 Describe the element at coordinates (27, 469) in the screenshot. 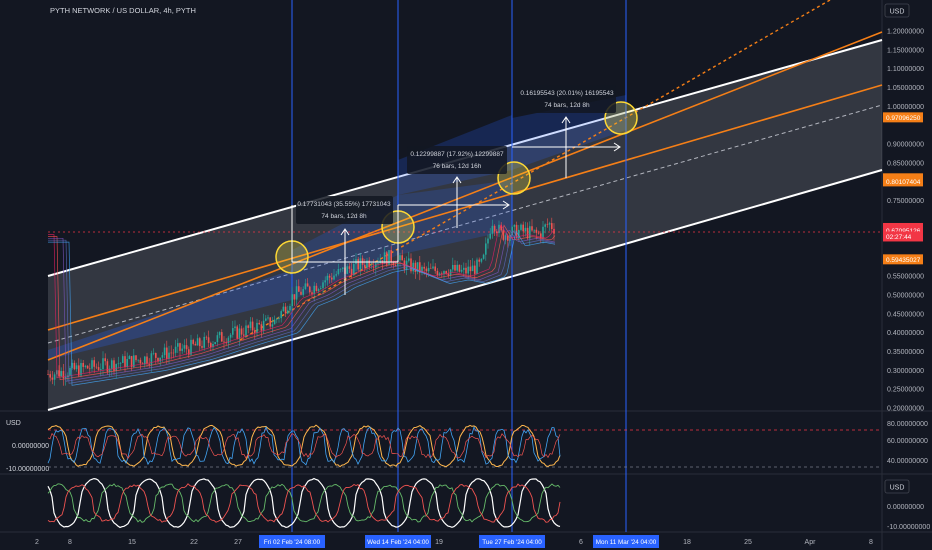

I see `osc1-left-tick: -10.00000000` at that location.